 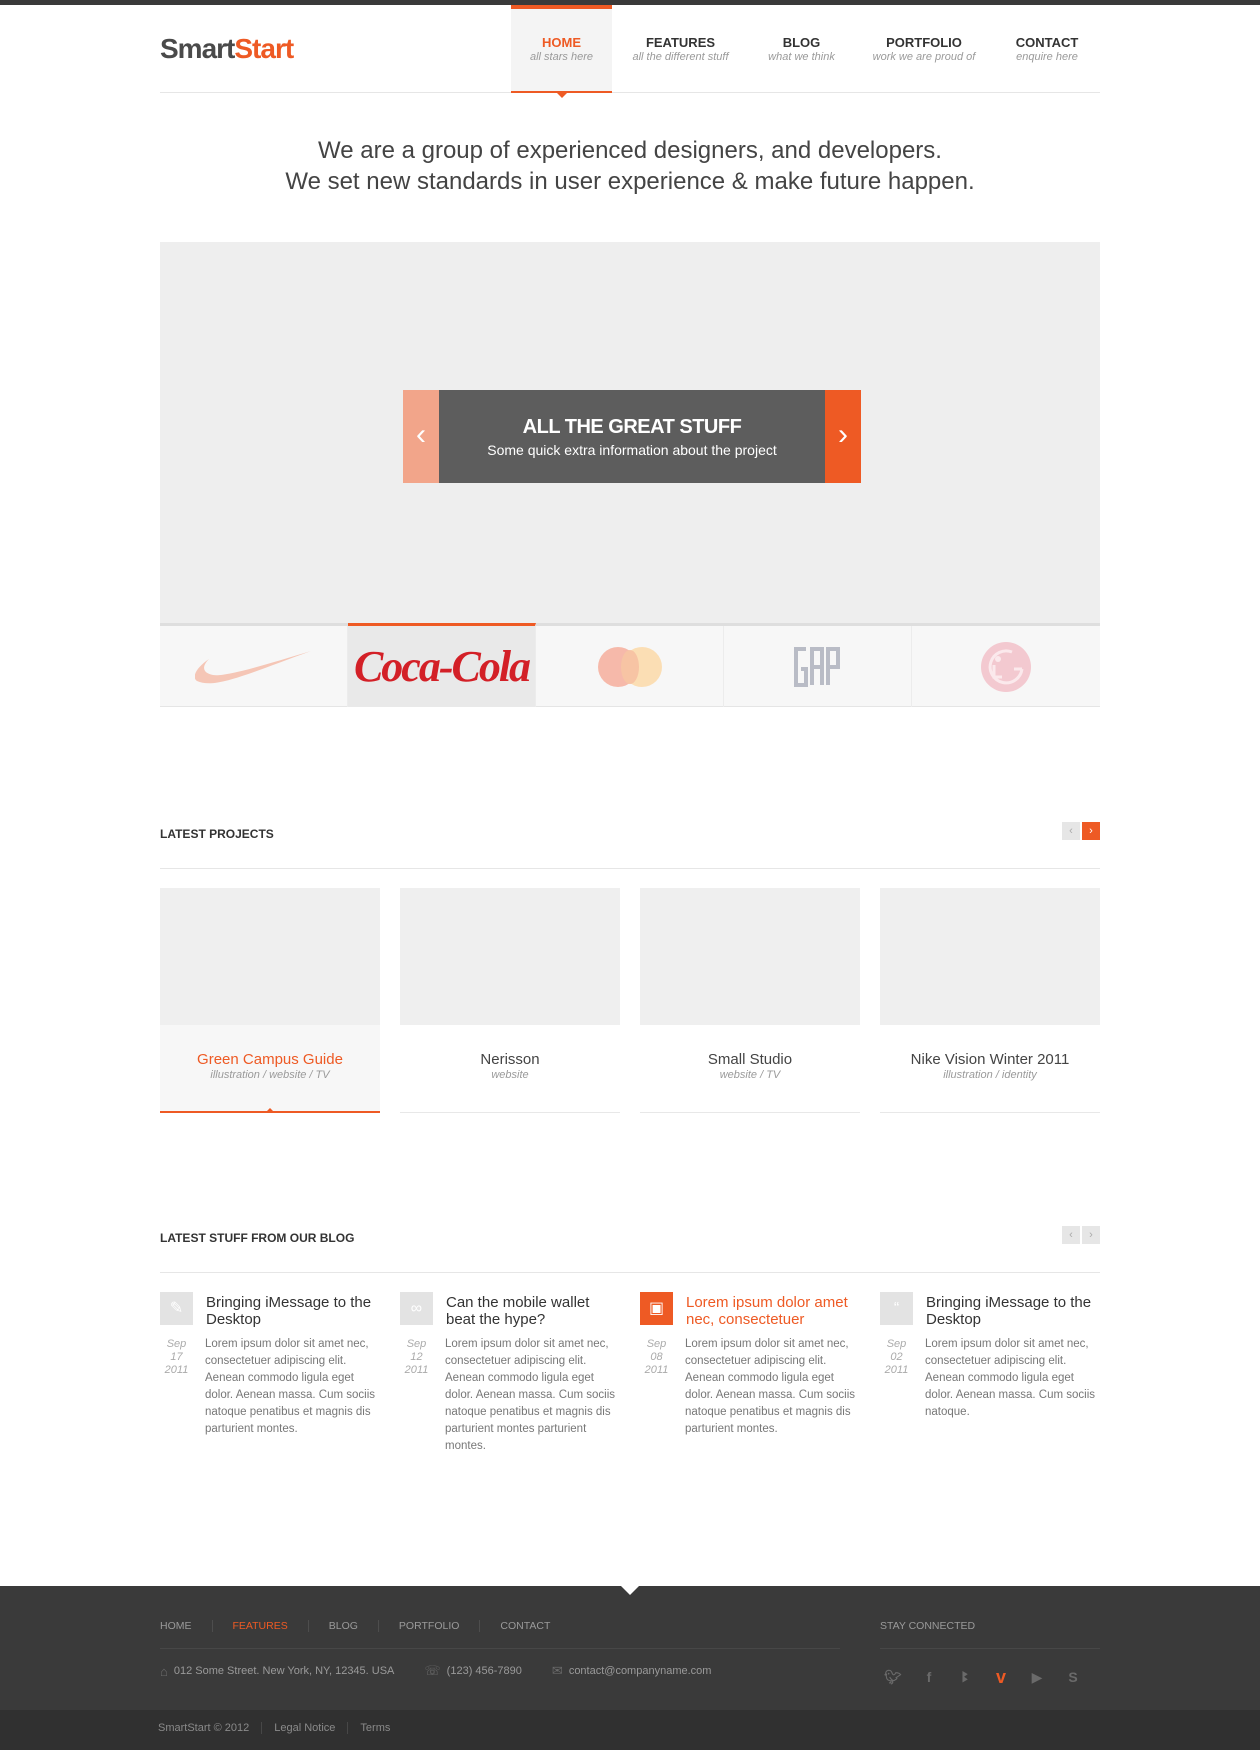 What do you see at coordinates (416, 1350) in the screenshot?
I see `blog-post-date-md: Sep 12` at bounding box center [416, 1350].